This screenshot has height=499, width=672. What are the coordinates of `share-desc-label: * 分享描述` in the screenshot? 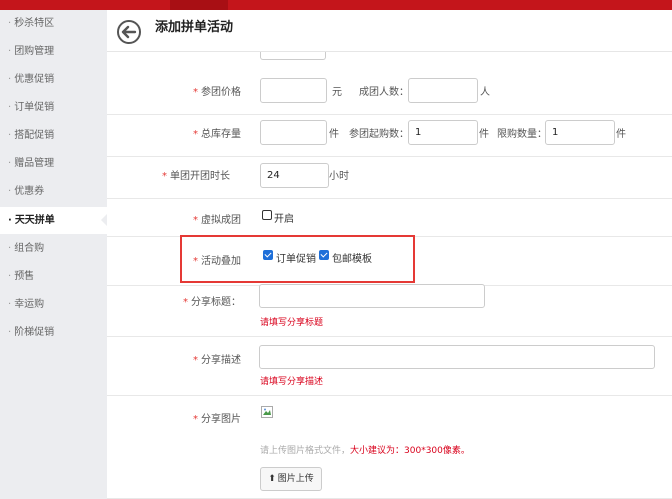 It's located at (217, 360).